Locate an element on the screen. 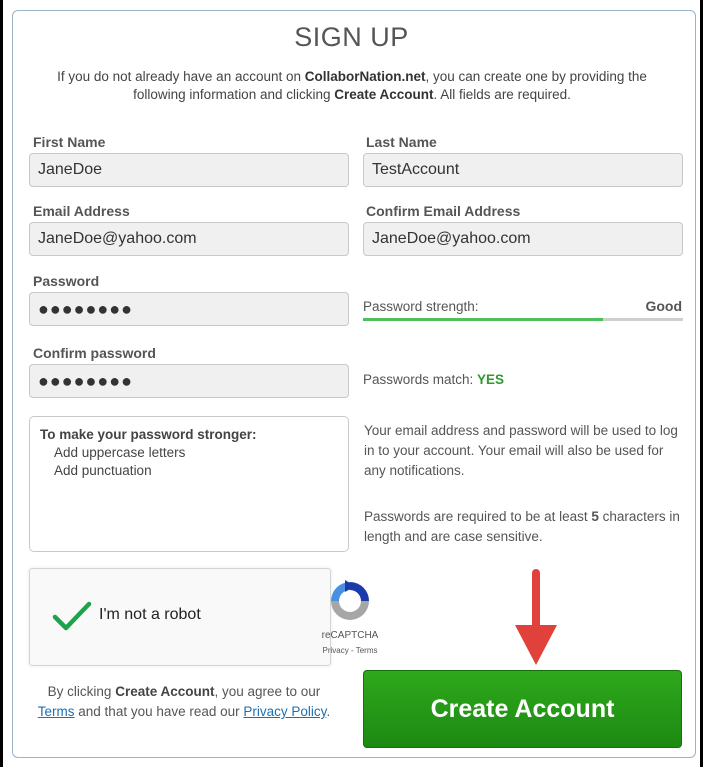  password-tip: Add uppercase letters is located at coordinates (120, 452).